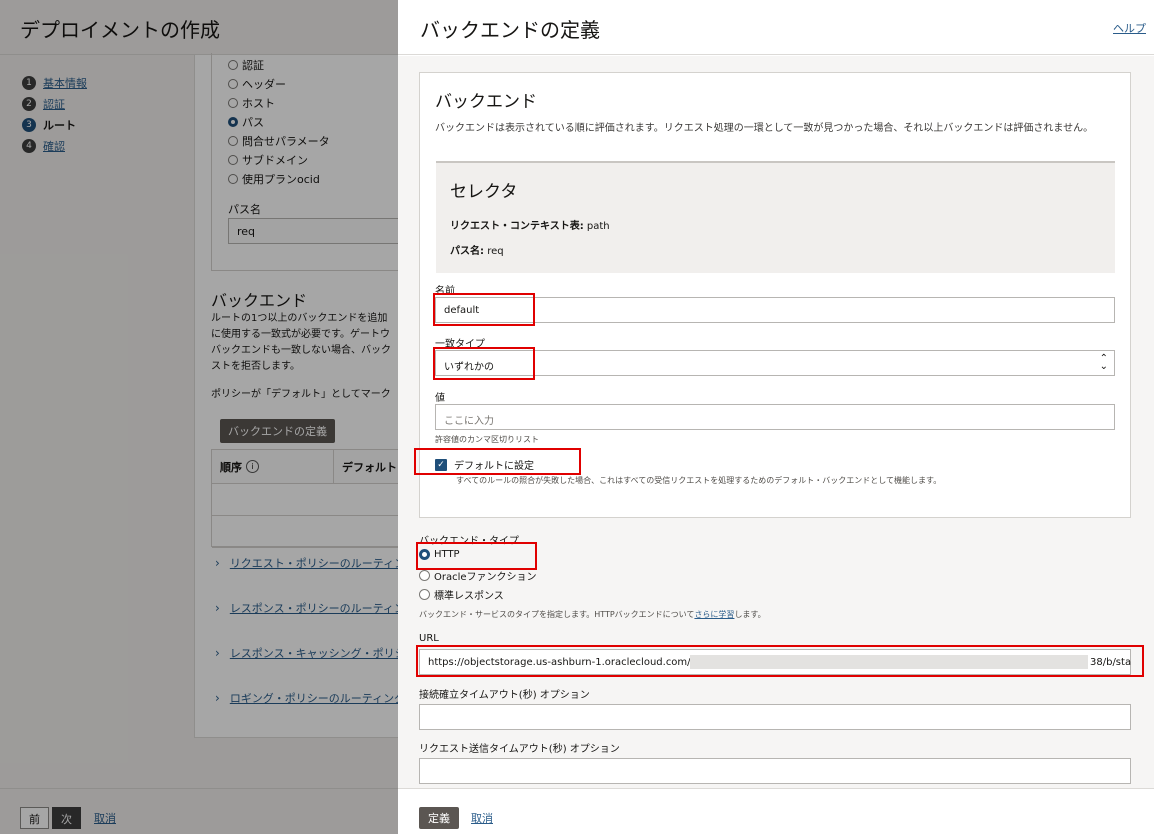 The width and height of the screenshot is (1154, 834). What do you see at coordinates (476, 556) in the screenshot?
I see `highlight-http` at bounding box center [476, 556].